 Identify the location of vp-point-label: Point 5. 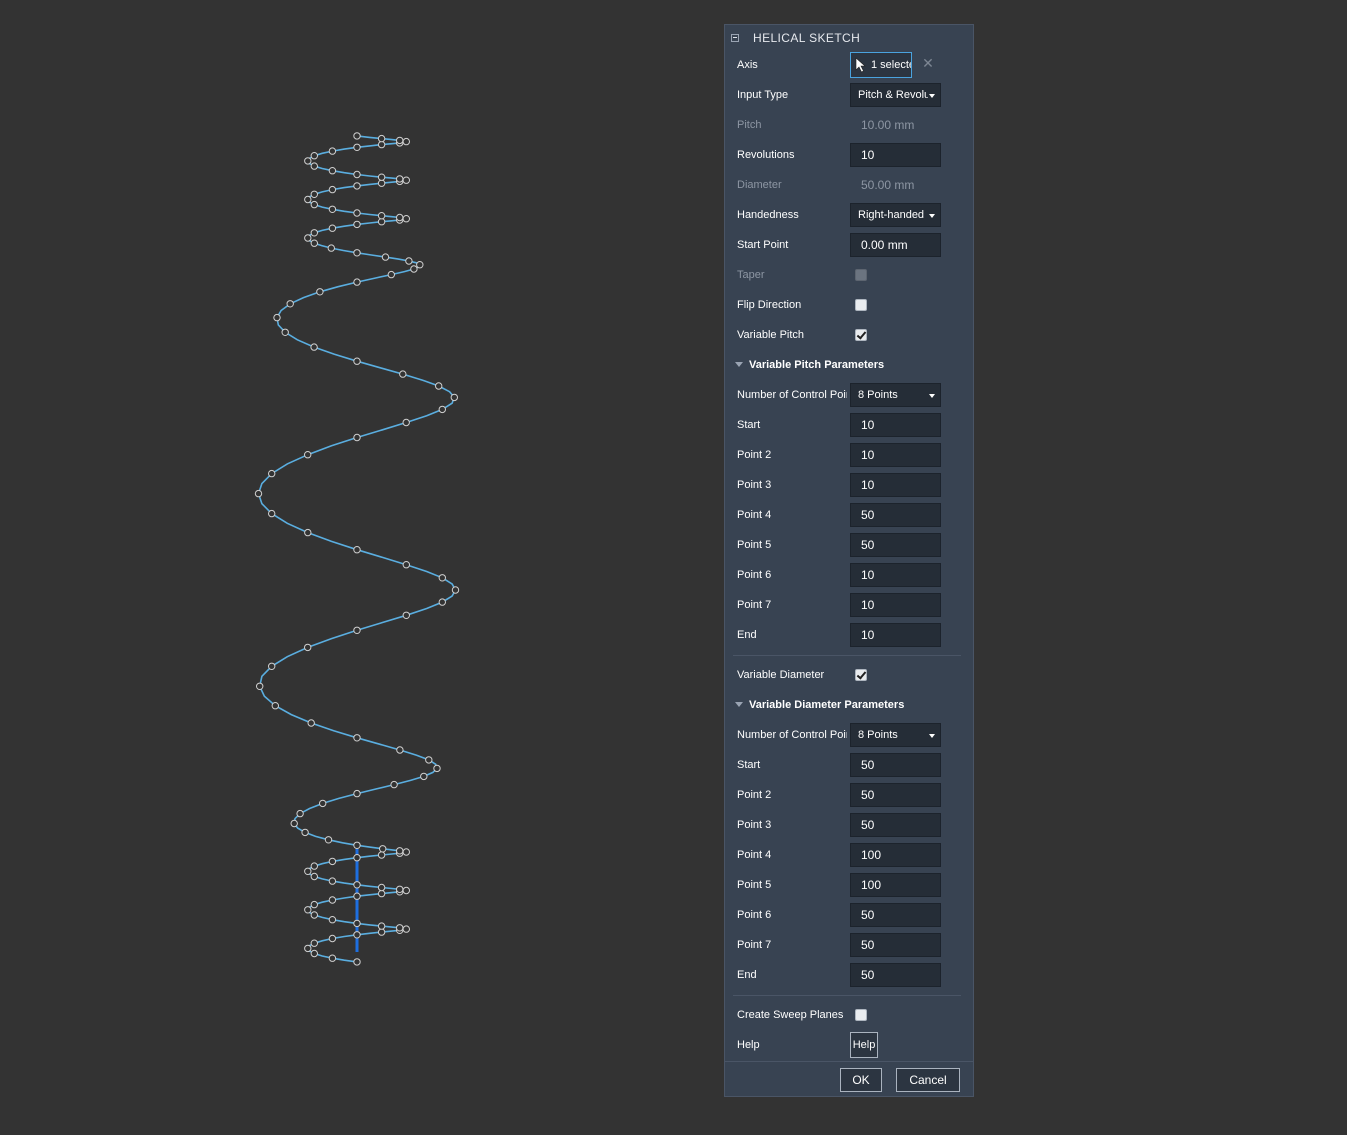
(754, 545).